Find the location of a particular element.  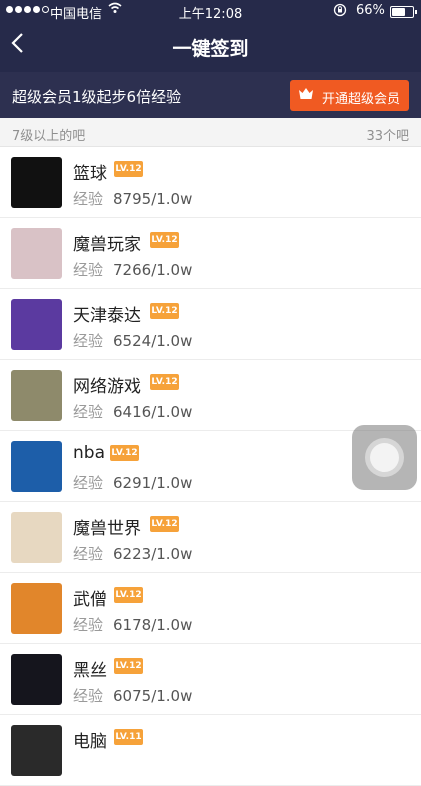

experience-value: 7266/1.0w is located at coordinates (153, 270).